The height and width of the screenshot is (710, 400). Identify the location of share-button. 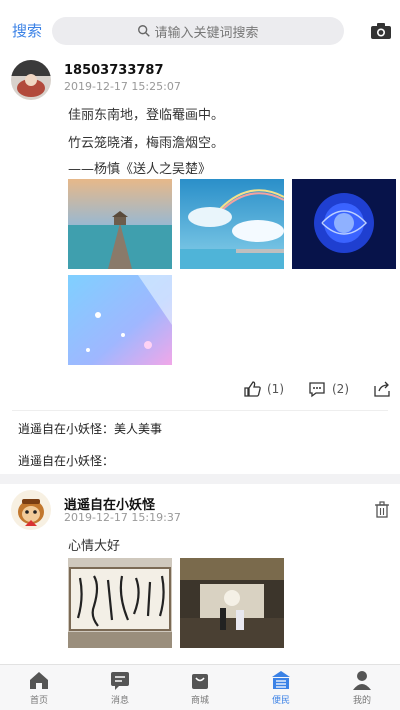
(382, 389).